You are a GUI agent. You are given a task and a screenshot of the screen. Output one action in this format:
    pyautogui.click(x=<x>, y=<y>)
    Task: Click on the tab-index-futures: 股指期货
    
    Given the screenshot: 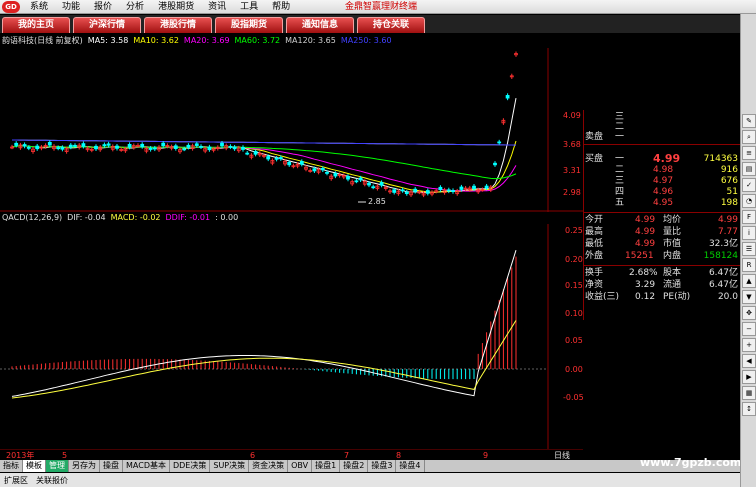 What is the action you would take?
    pyautogui.click(x=249, y=25)
    